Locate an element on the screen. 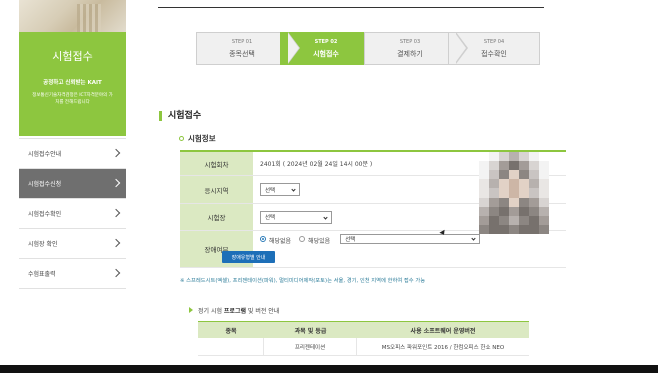 The height and width of the screenshot is (373, 658). cell-software: MS오피스 파워포인트 2016 / 한컴오피스 한쇼 NEO is located at coordinates (443, 347).